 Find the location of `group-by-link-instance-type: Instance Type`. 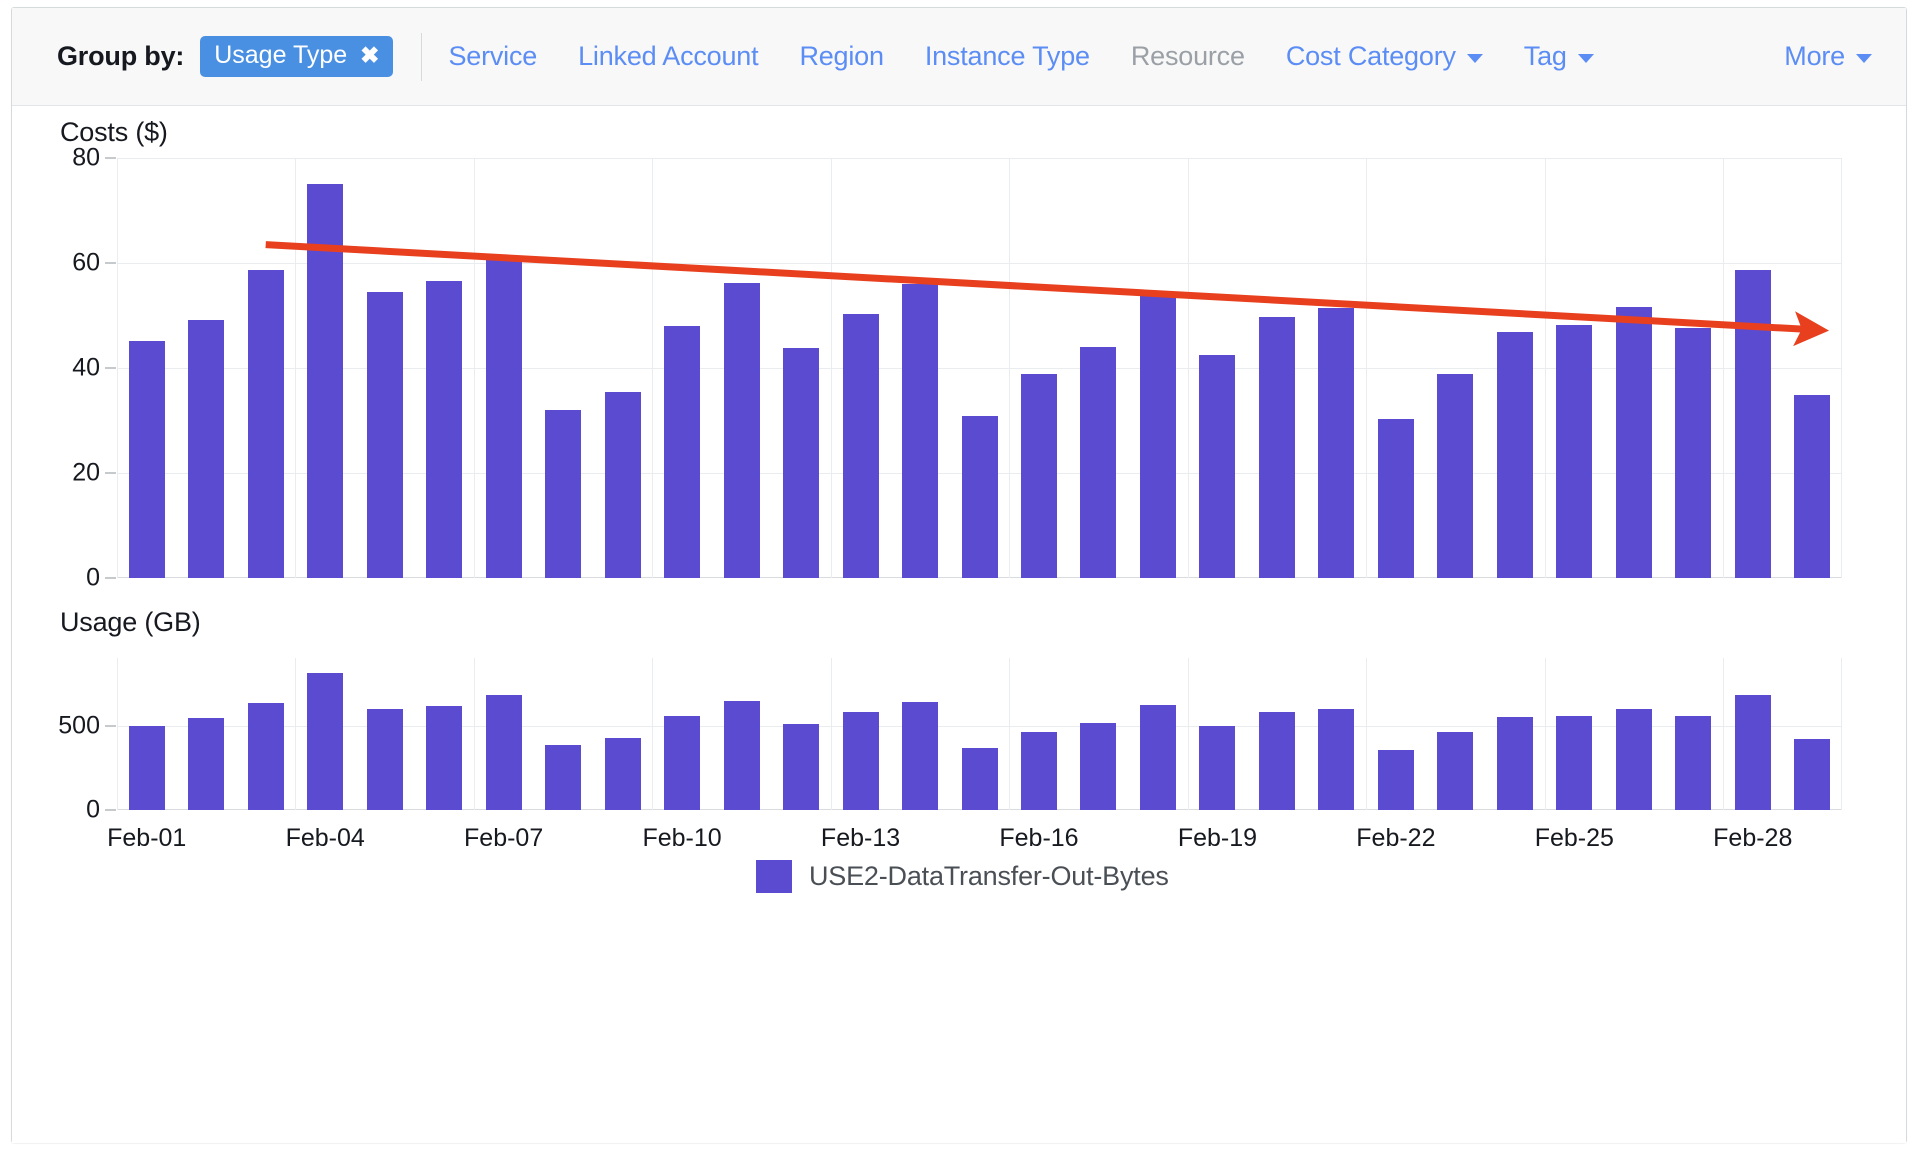

group-by-link-instance-type: Instance Type is located at coordinates (1007, 56).